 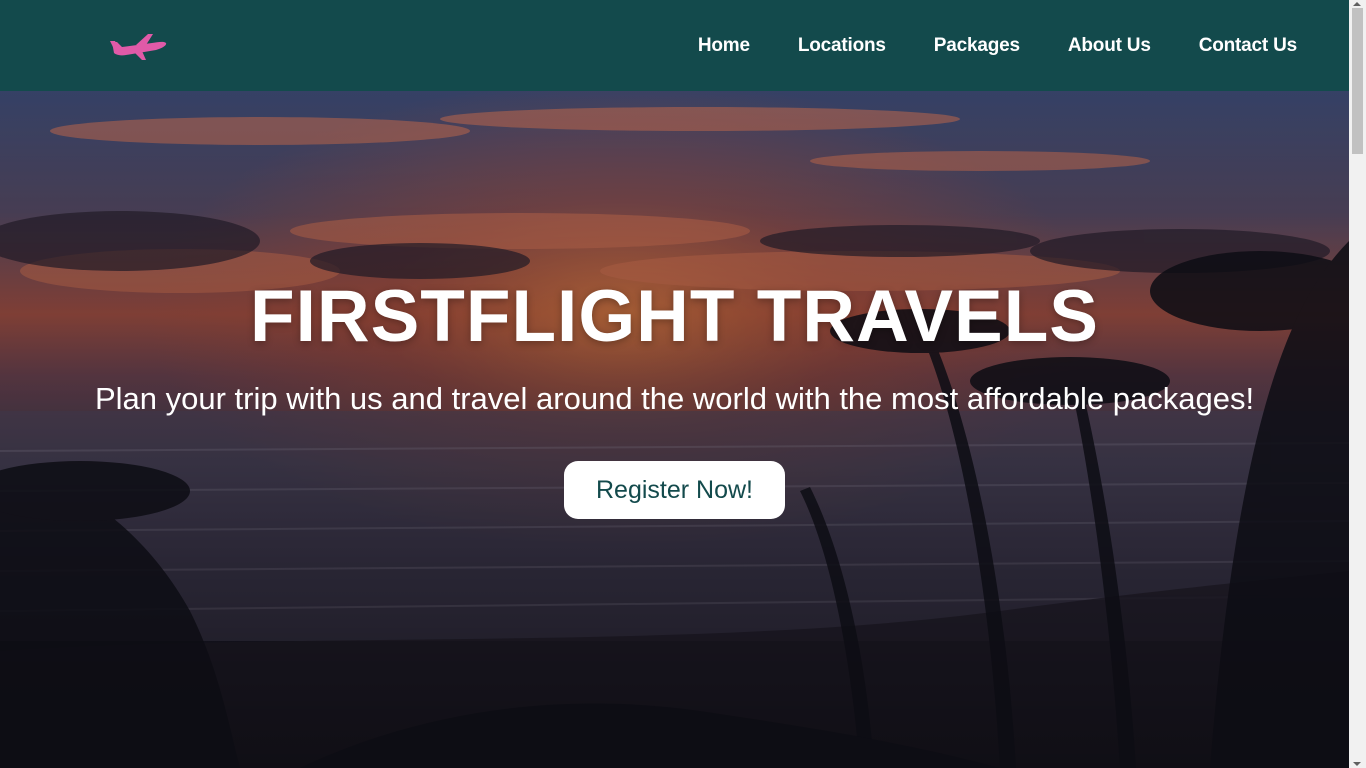 I want to click on scroll-down-arrow-icon, so click(x=1357, y=764).